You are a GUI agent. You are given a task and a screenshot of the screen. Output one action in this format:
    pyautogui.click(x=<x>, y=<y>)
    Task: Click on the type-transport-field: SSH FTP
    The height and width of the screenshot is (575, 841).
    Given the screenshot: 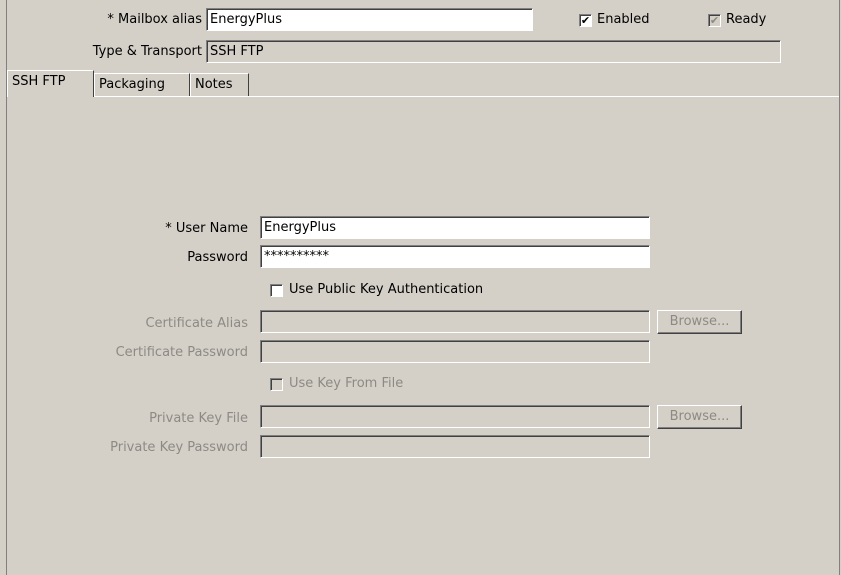 What is the action you would take?
    pyautogui.click(x=493, y=51)
    